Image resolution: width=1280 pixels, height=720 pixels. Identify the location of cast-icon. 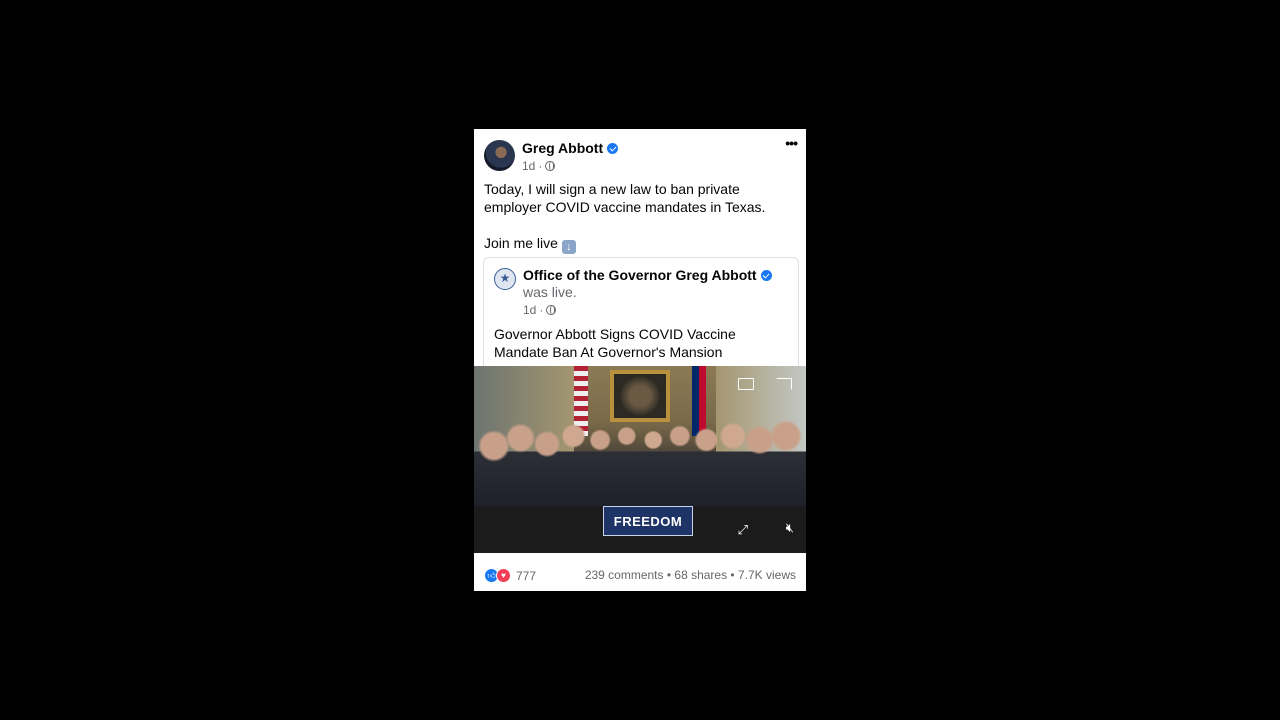
(784, 384).